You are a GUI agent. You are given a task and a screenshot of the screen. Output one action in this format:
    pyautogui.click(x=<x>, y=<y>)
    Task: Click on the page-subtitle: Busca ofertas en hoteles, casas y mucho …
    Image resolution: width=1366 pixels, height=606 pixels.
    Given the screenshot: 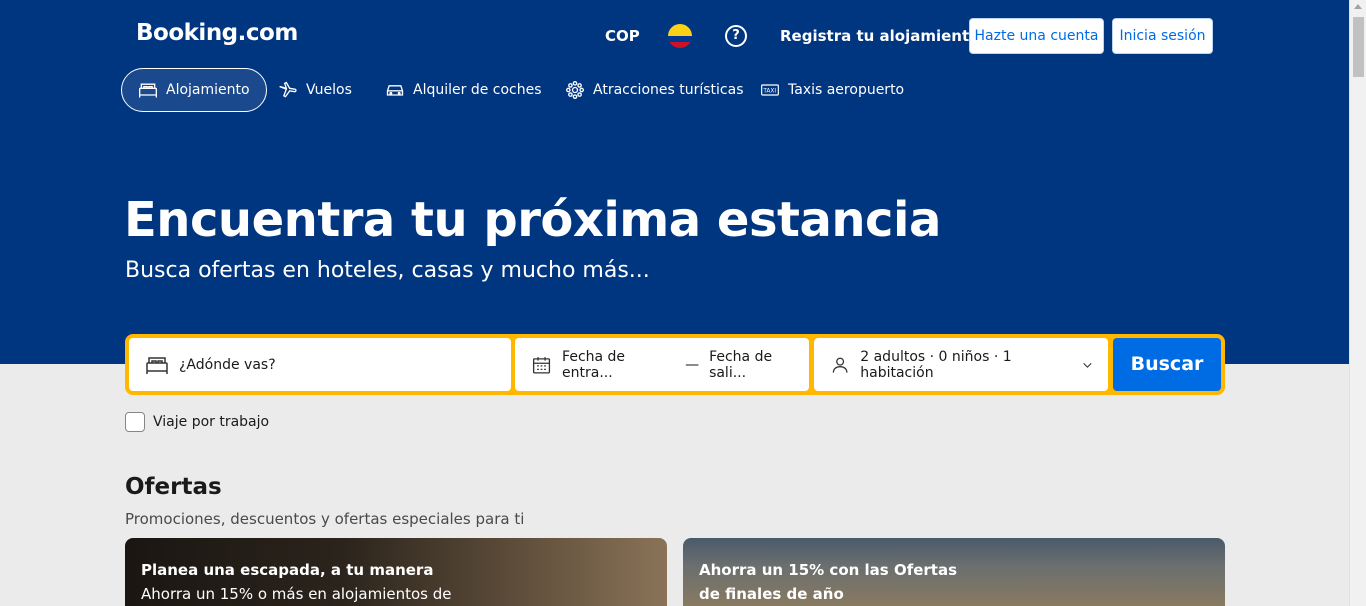 What is the action you would take?
    pyautogui.click(x=387, y=270)
    